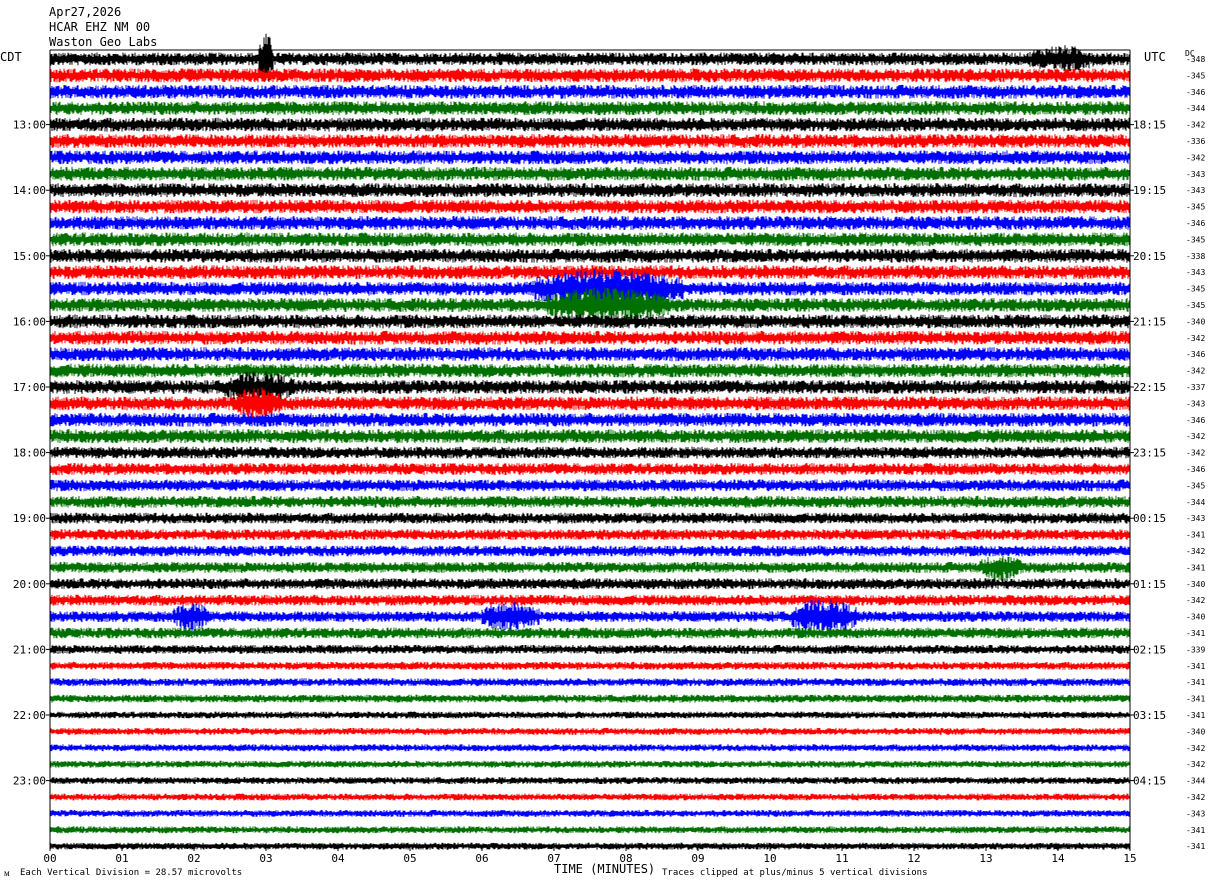 This screenshot has width=1210, height=886. Describe the element at coordinates (1149, 649) in the screenshot. I see `right-hour-label: 02:15` at that location.